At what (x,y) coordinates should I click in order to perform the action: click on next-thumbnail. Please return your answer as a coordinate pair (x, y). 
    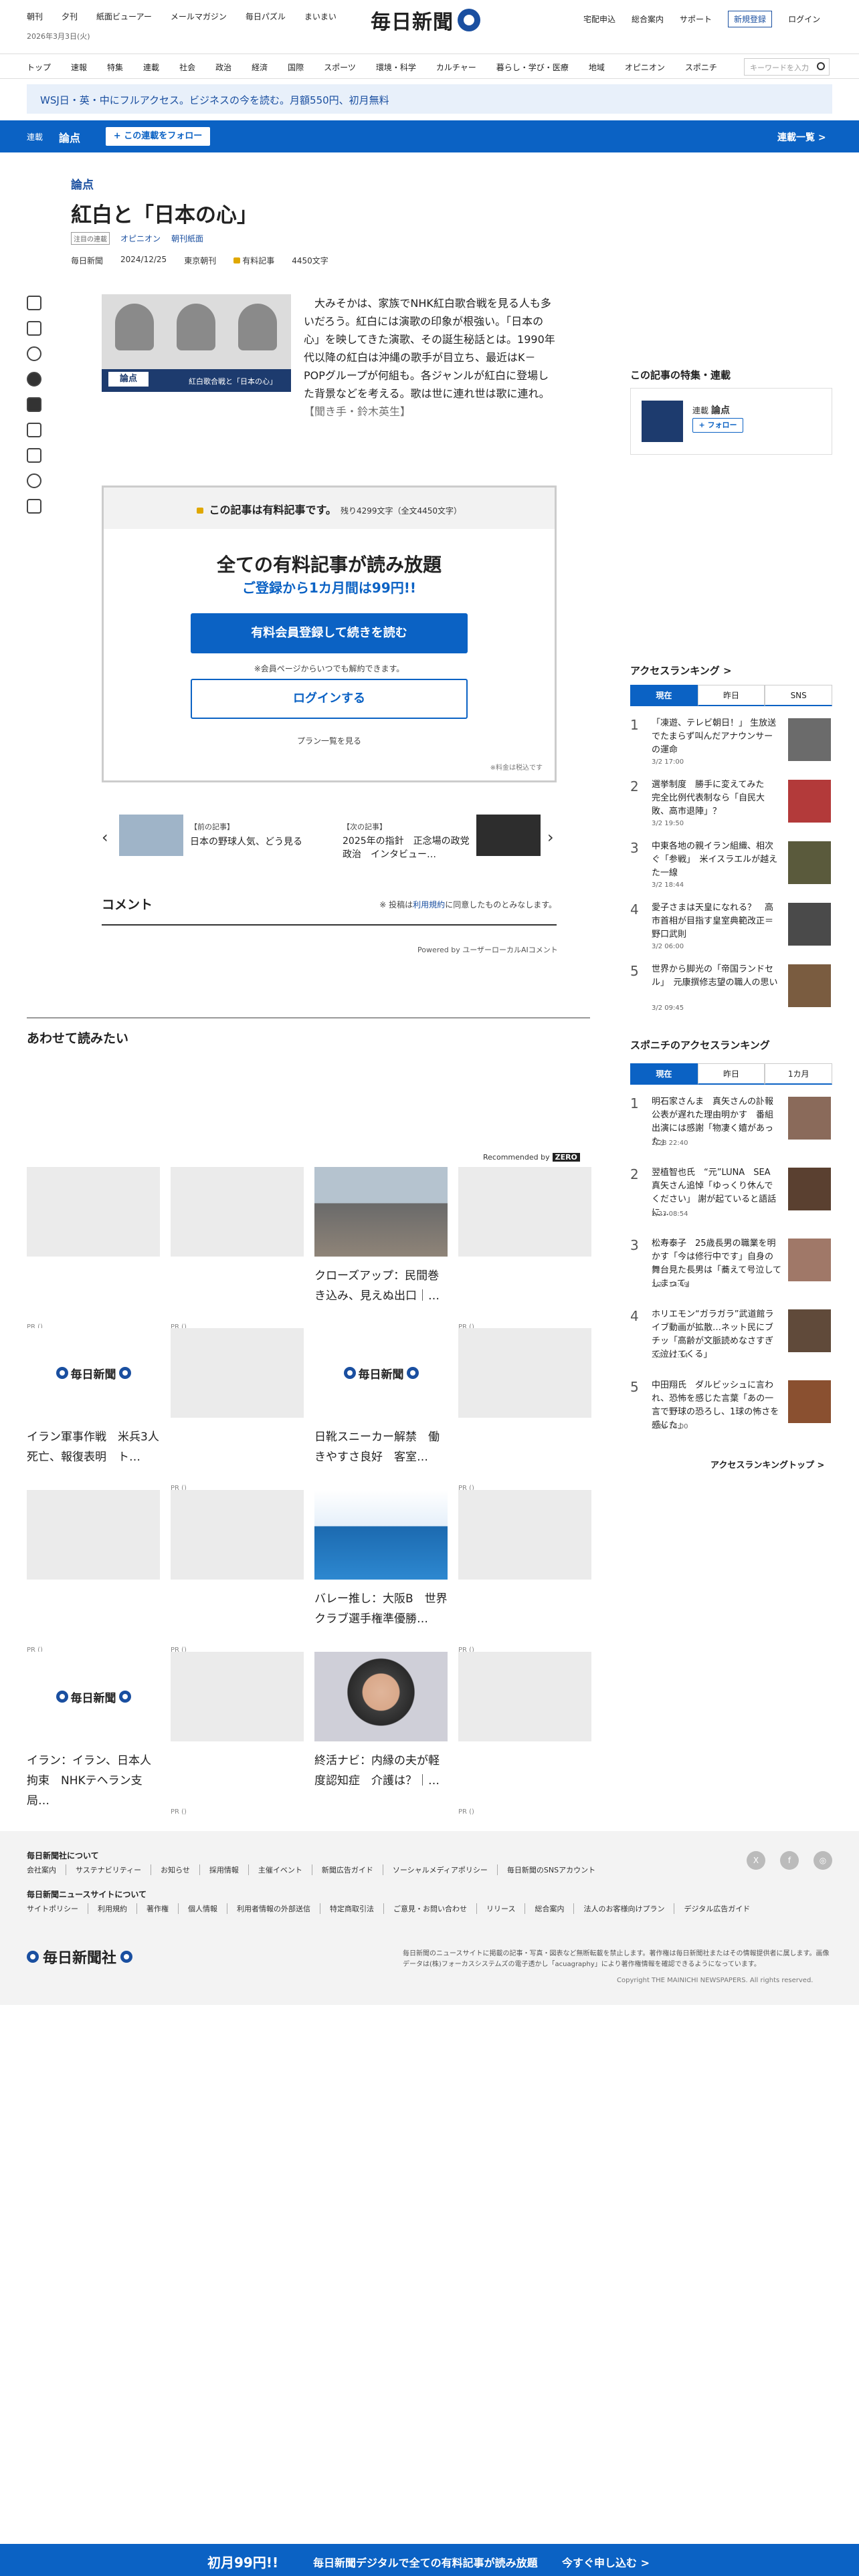
    Looking at the image, I should click on (509, 836).